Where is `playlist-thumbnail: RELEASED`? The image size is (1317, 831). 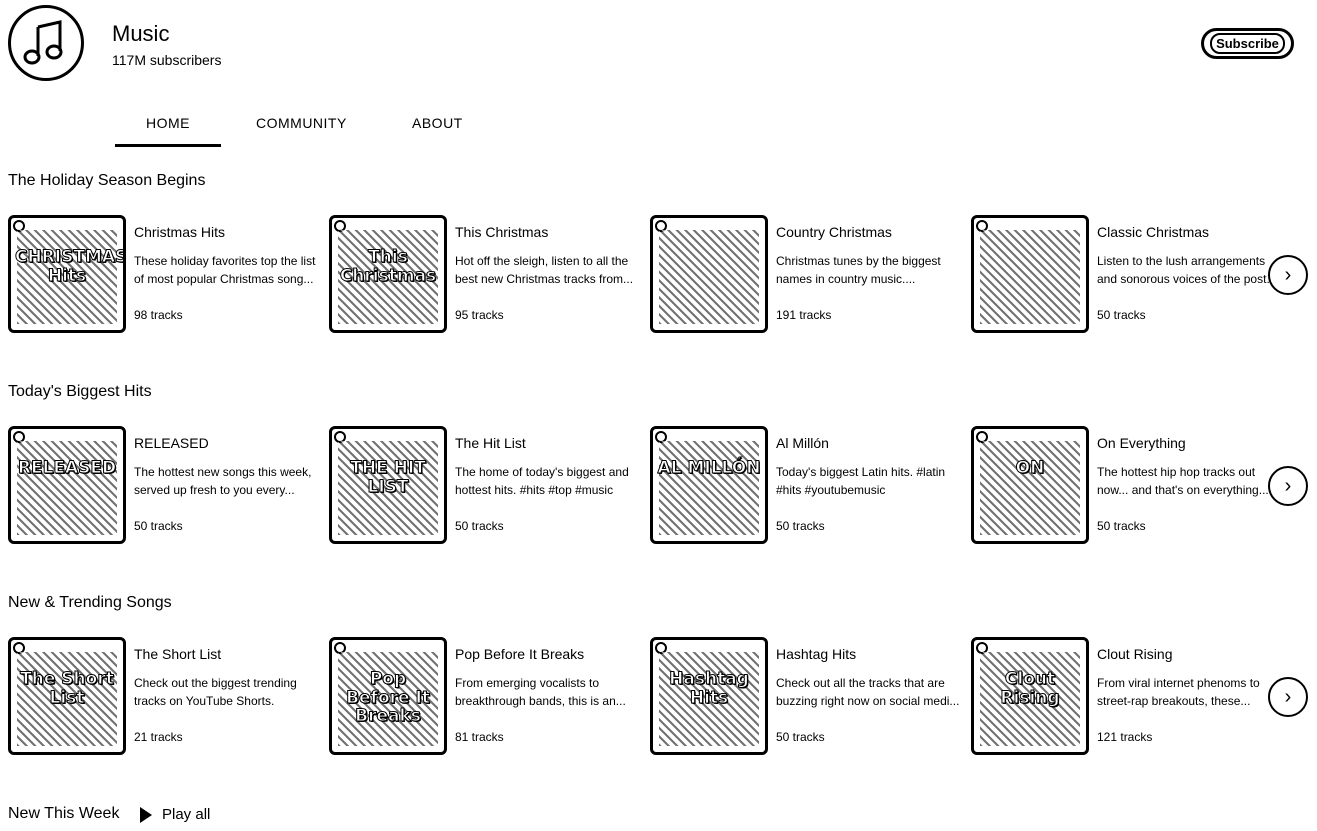
playlist-thumbnail: RELEASED is located at coordinates (67, 485).